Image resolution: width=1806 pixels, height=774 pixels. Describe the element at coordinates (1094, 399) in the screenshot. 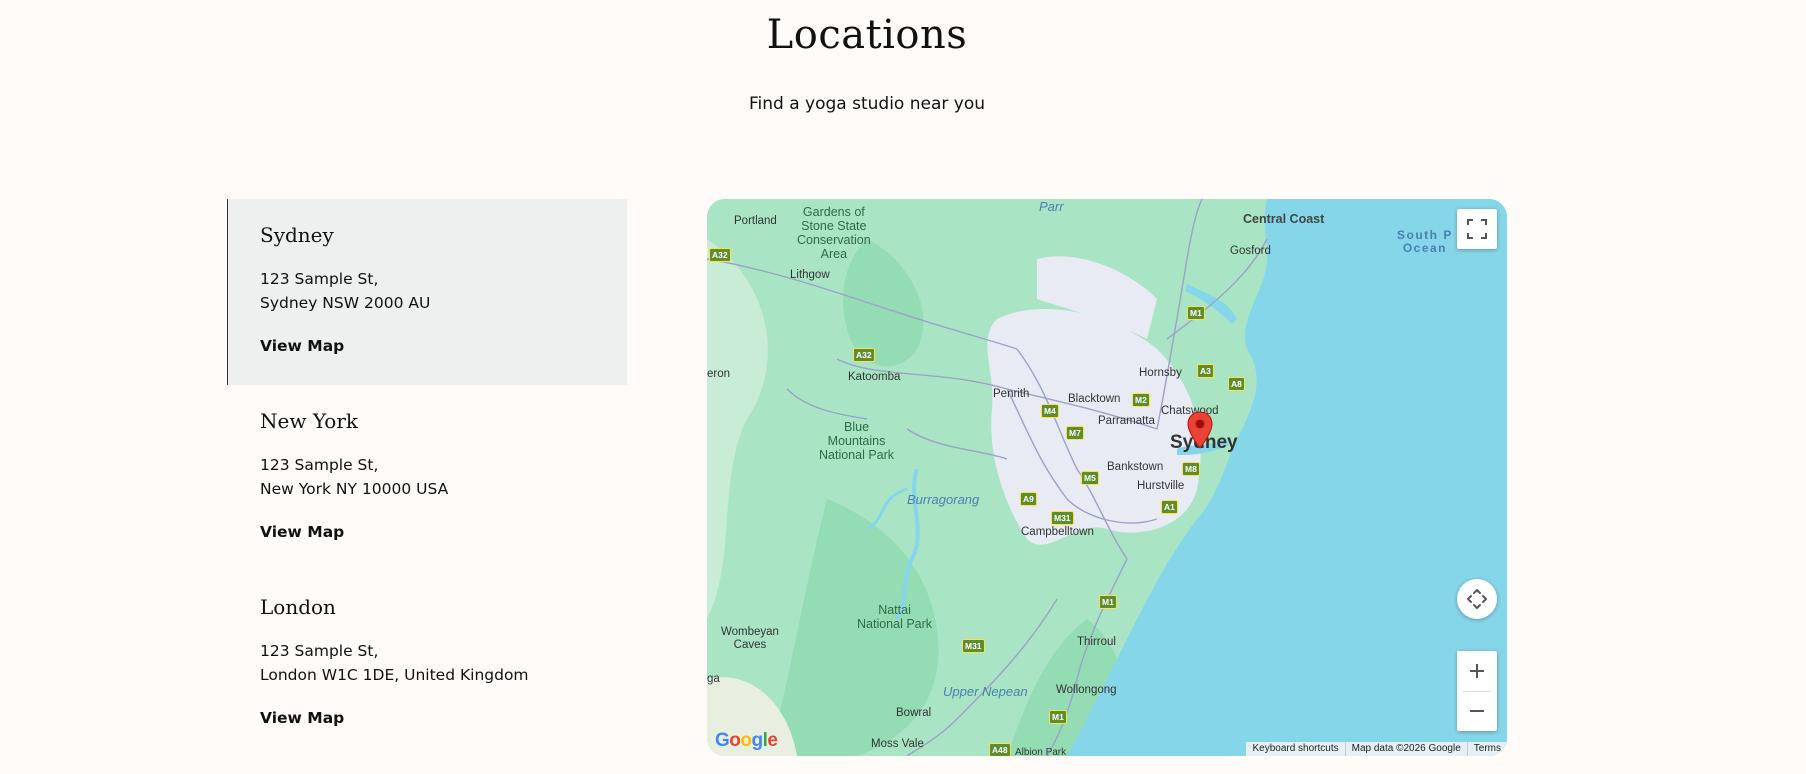

I see `place-label: Blacktown` at that location.